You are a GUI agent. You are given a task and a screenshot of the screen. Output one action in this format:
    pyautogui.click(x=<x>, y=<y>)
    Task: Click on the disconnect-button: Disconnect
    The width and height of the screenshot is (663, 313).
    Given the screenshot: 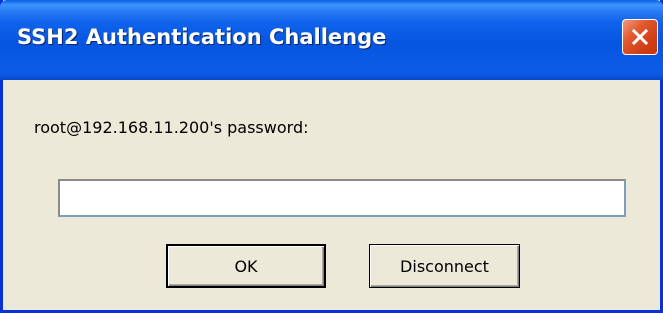 What is the action you would take?
    pyautogui.click(x=444, y=266)
    